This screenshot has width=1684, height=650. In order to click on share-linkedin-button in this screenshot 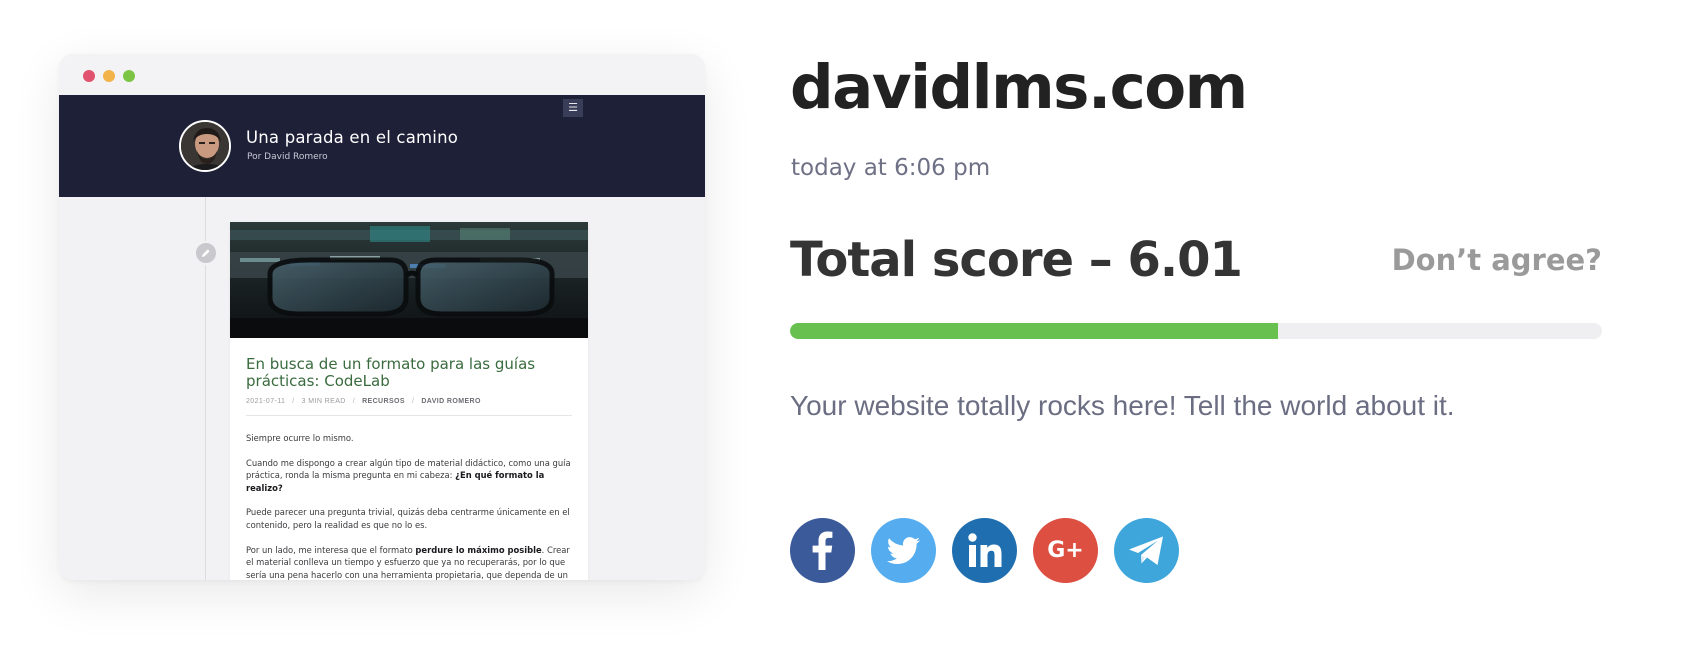, I will do `click(984, 550)`.